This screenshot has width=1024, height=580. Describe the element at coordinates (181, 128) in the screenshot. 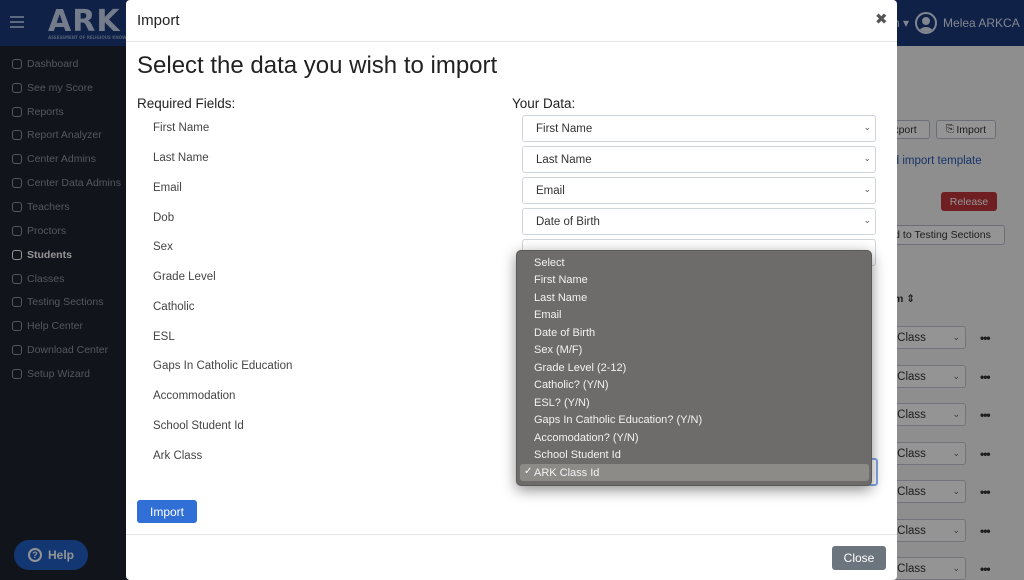

I see `field-label-first-name: First Name` at that location.